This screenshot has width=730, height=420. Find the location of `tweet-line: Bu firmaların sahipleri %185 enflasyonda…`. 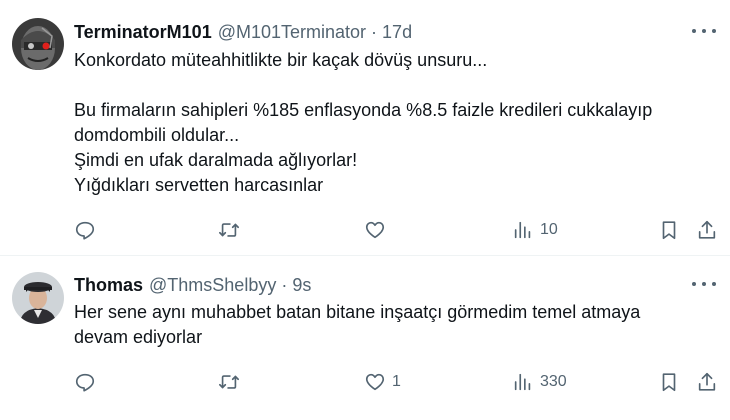

tweet-line: Bu firmaların sahipleri %185 enflasyonda… is located at coordinates (363, 110).